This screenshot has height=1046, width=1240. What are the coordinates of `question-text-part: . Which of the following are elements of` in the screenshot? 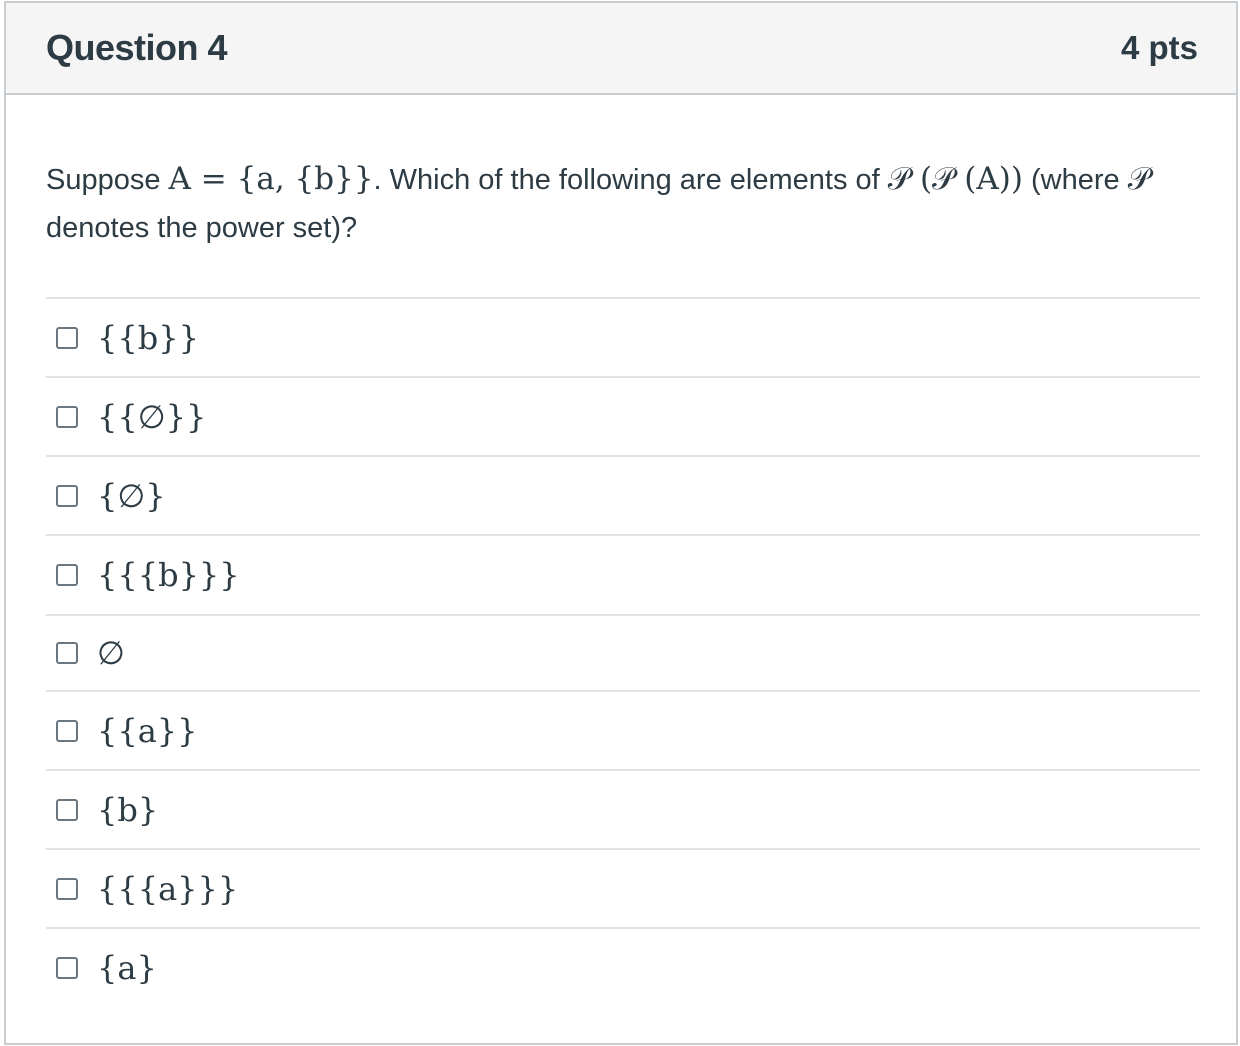 It's located at (630, 180).